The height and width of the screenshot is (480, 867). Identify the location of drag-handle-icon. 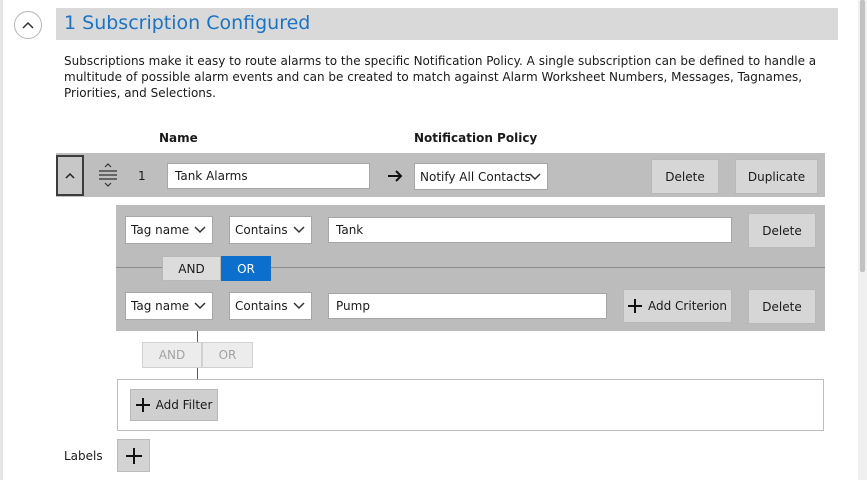
(108, 175).